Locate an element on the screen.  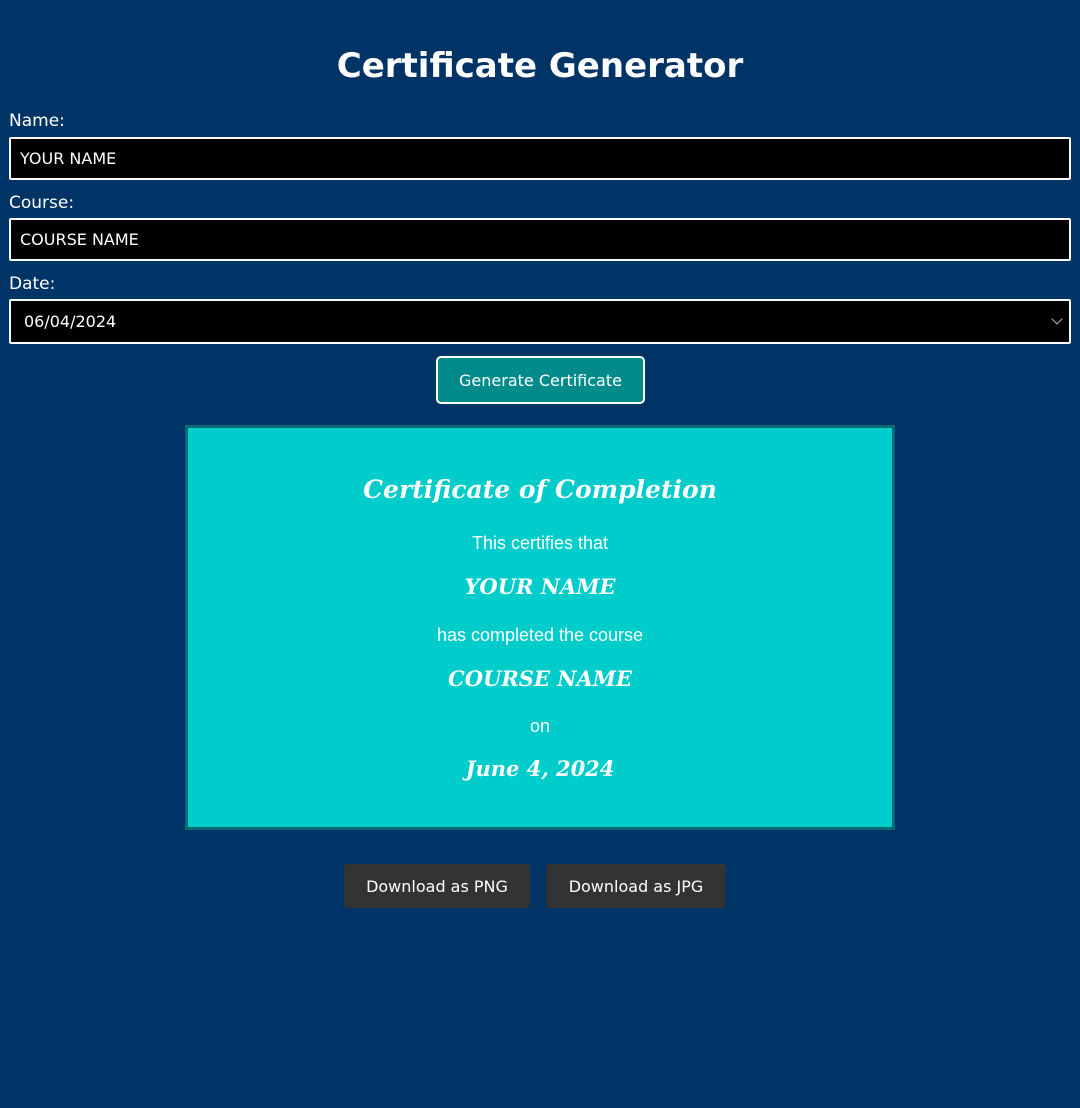
course-label: Course: is located at coordinates (42, 203).